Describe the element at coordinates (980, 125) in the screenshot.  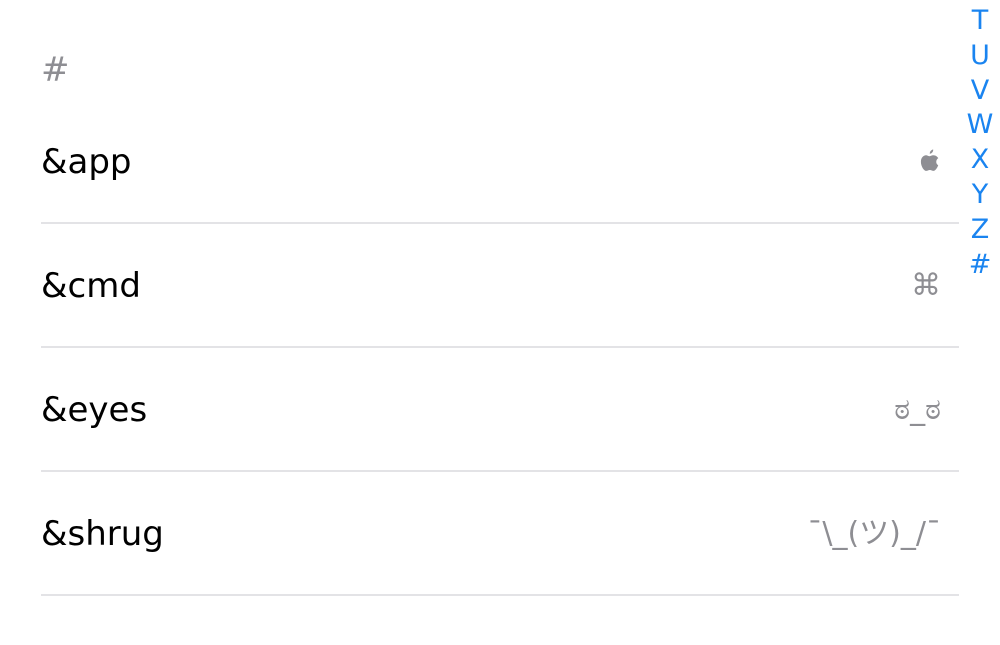
I see `index-letter-w: W` at that location.